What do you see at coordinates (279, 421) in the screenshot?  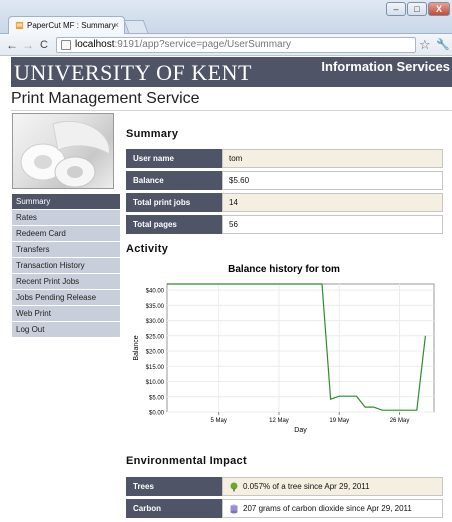 I see `x-tick-label: 12 May` at bounding box center [279, 421].